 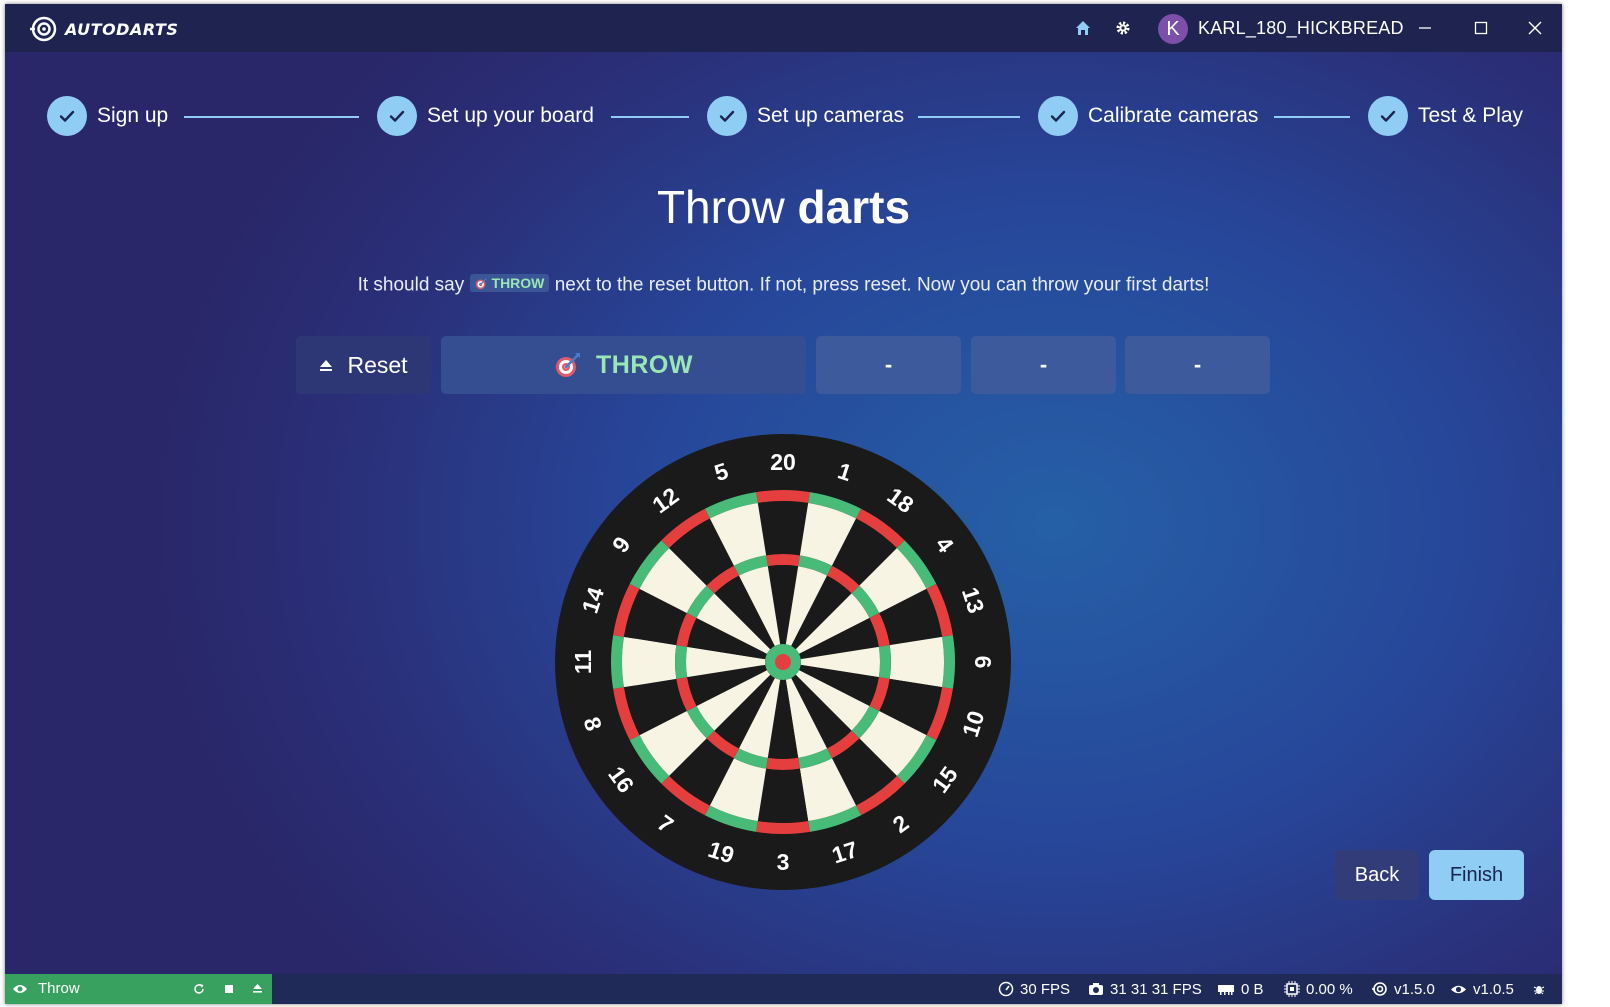 I want to click on throw-label: THROW, so click(x=644, y=364).